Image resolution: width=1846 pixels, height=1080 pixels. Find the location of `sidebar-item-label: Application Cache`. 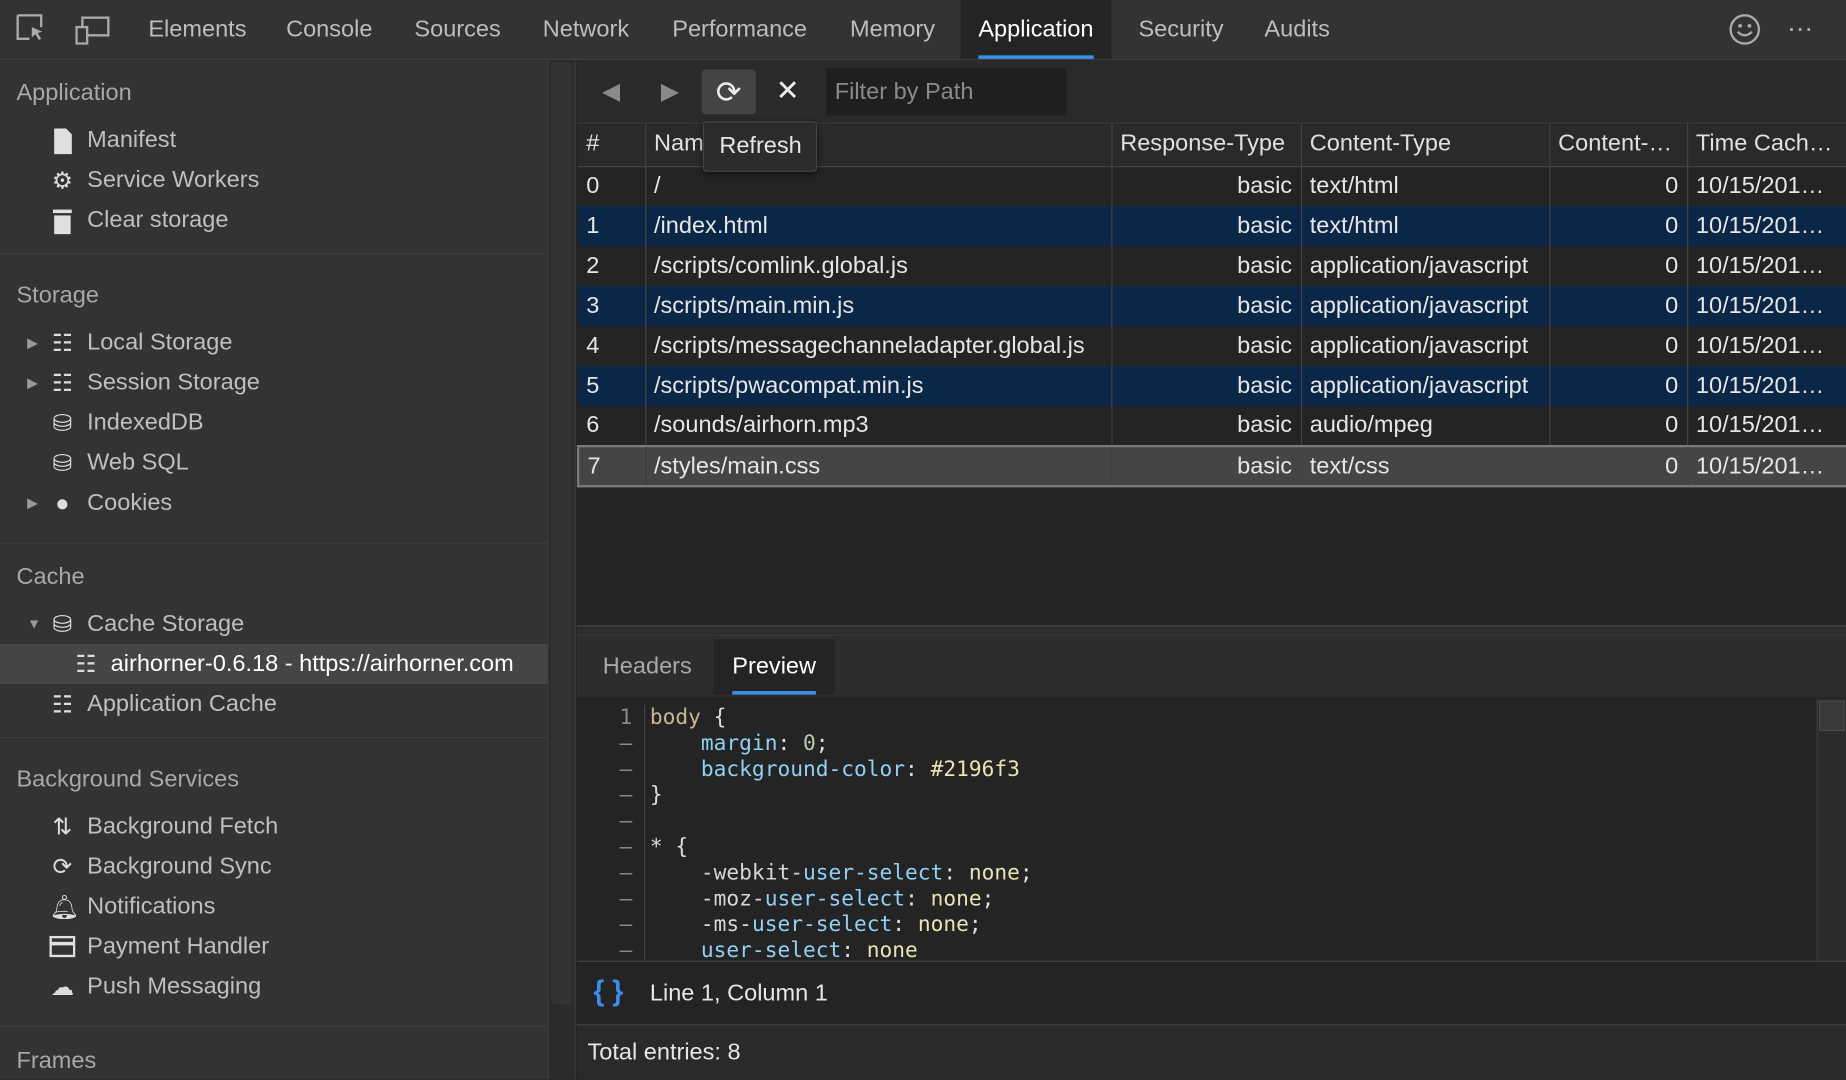

sidebar-item-label: Application Cache is located at coordinates (182, 704).